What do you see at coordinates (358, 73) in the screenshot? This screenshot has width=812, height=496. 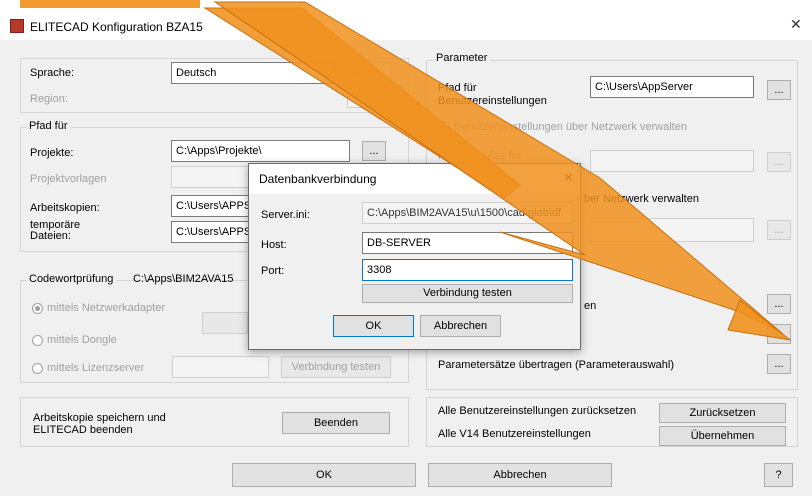 I see `sprache-code-value: de` at bounding box center [358, 73].